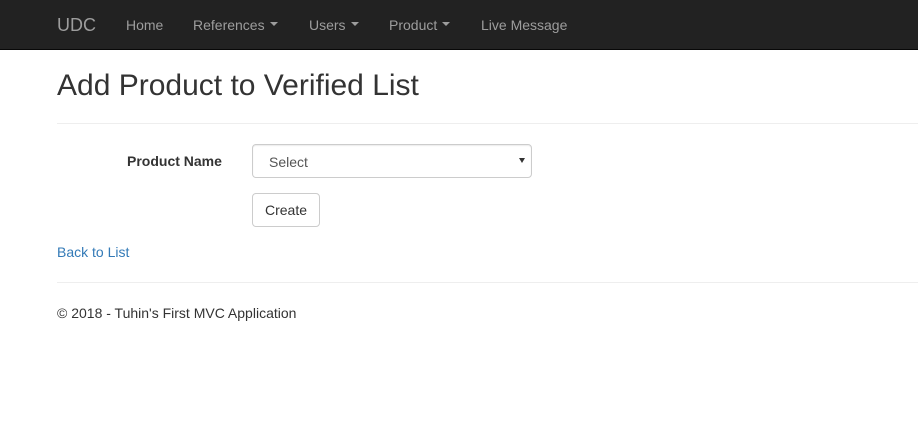 The image size is (918, 421). Describe the element at coordinates (413, 25) in the screenshot. I see `nav-item-label: Product` at that location.